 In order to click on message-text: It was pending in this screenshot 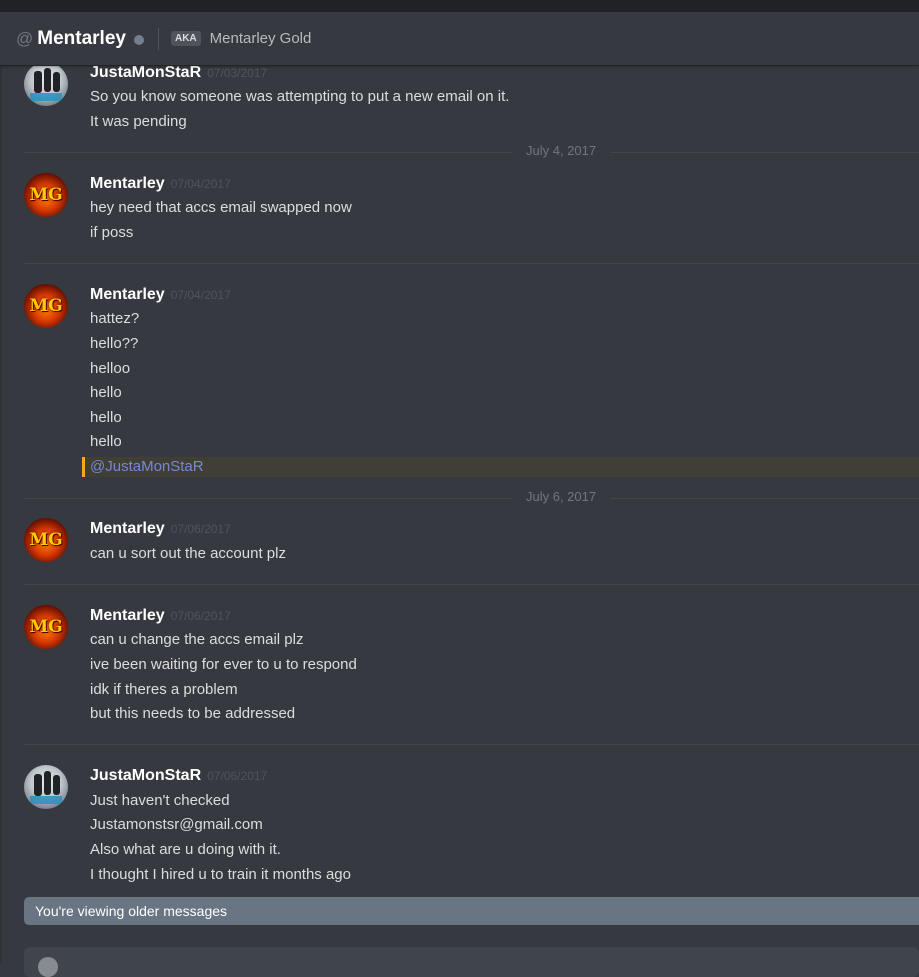, I will do `click(138, 121)`.